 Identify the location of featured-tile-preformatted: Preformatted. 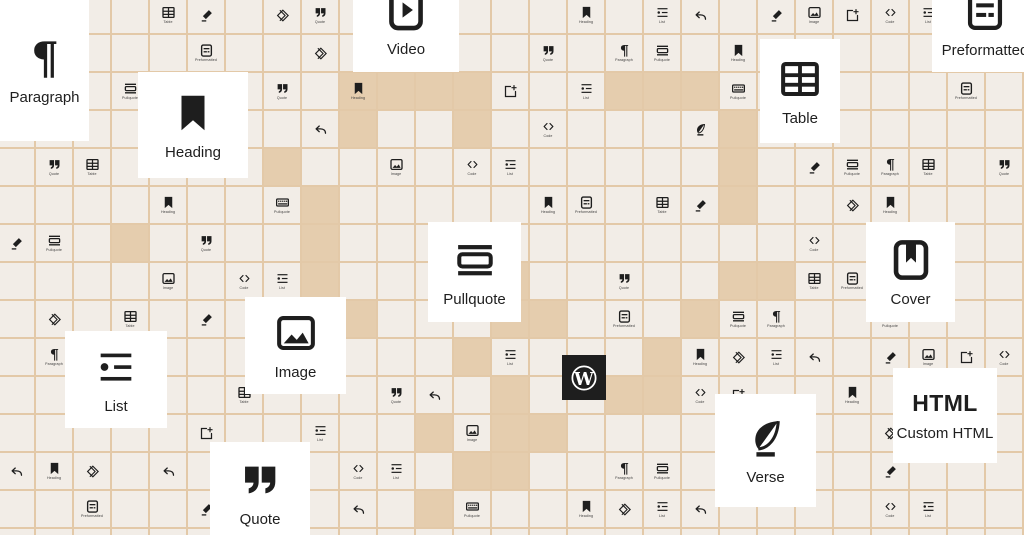
(978, 36).